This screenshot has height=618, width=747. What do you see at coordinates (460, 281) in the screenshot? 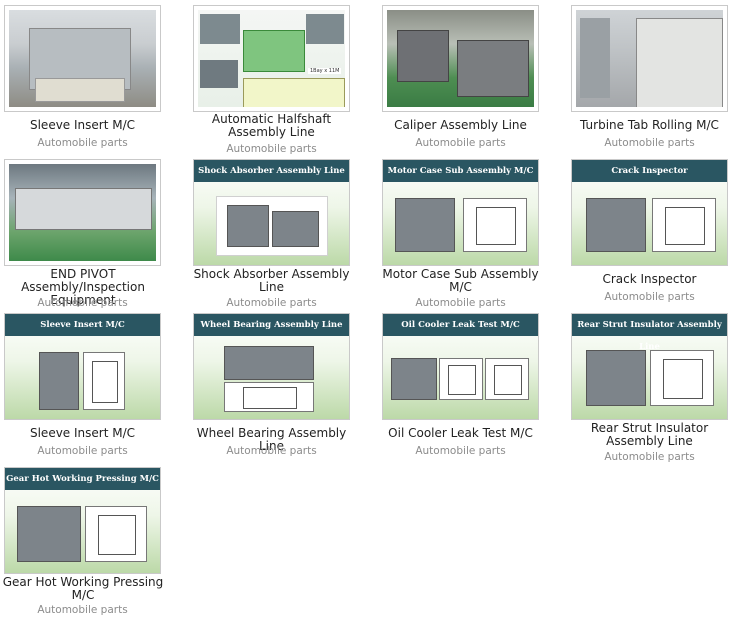
I see `item-title: Motor Case Sub Assembly M/C` at bounding box center [460, 281].